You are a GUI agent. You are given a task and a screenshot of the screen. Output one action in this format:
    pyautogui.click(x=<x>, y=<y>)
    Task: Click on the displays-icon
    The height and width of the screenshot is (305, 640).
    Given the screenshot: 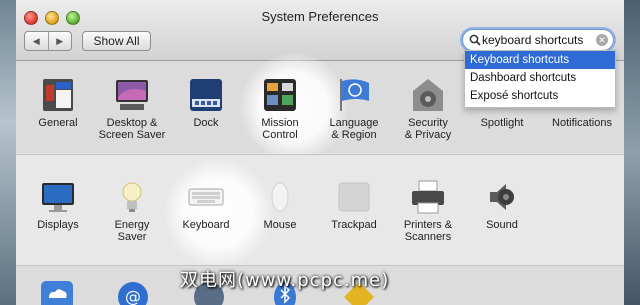 What is the action you would take?
    pyautogui.click(x=58, y=197)
    